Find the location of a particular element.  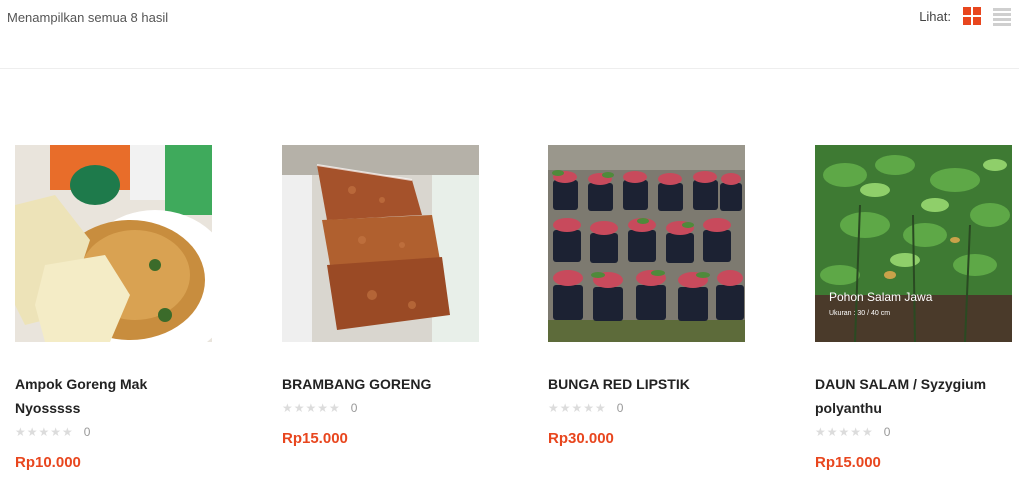

product-title: DAUN SALAM / Syzygium polyanthu is located at coordinates (910, 396).